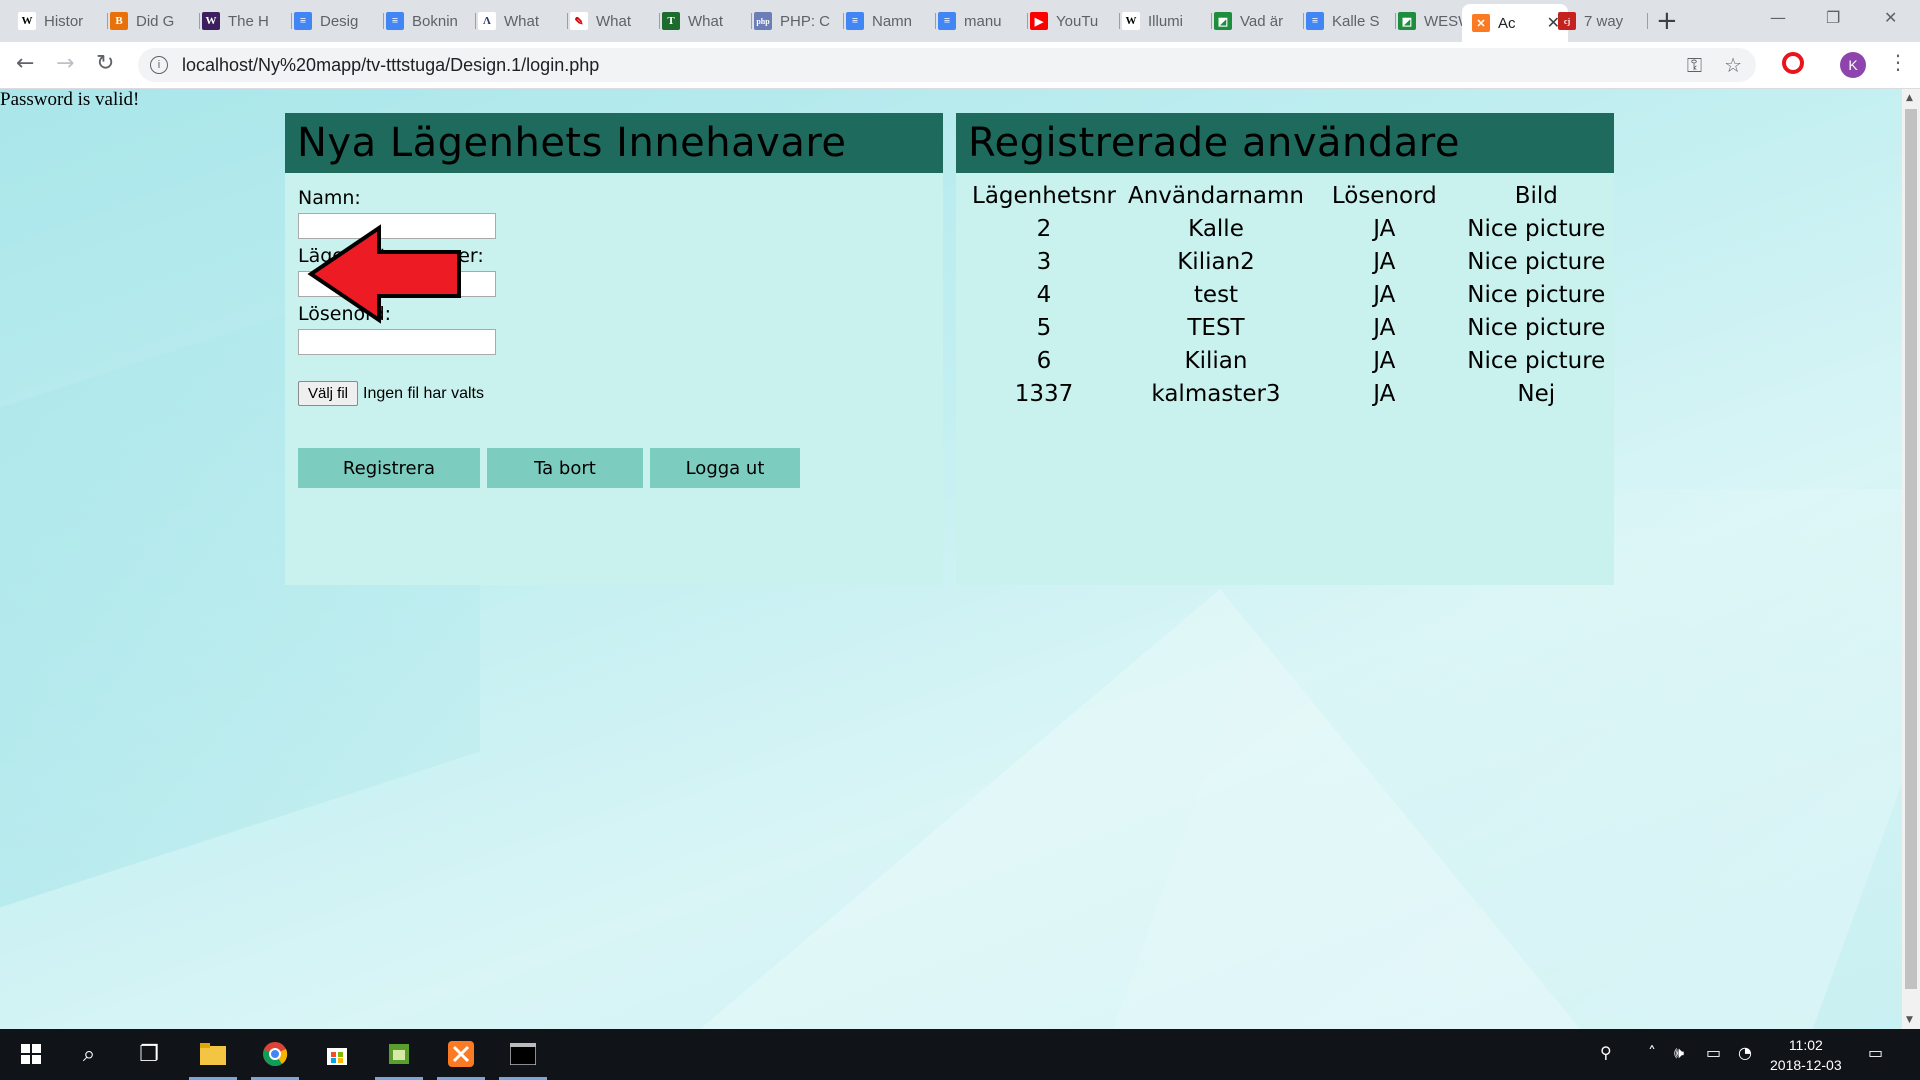  I want to click on blogger-icon: B, so click(119, 21).